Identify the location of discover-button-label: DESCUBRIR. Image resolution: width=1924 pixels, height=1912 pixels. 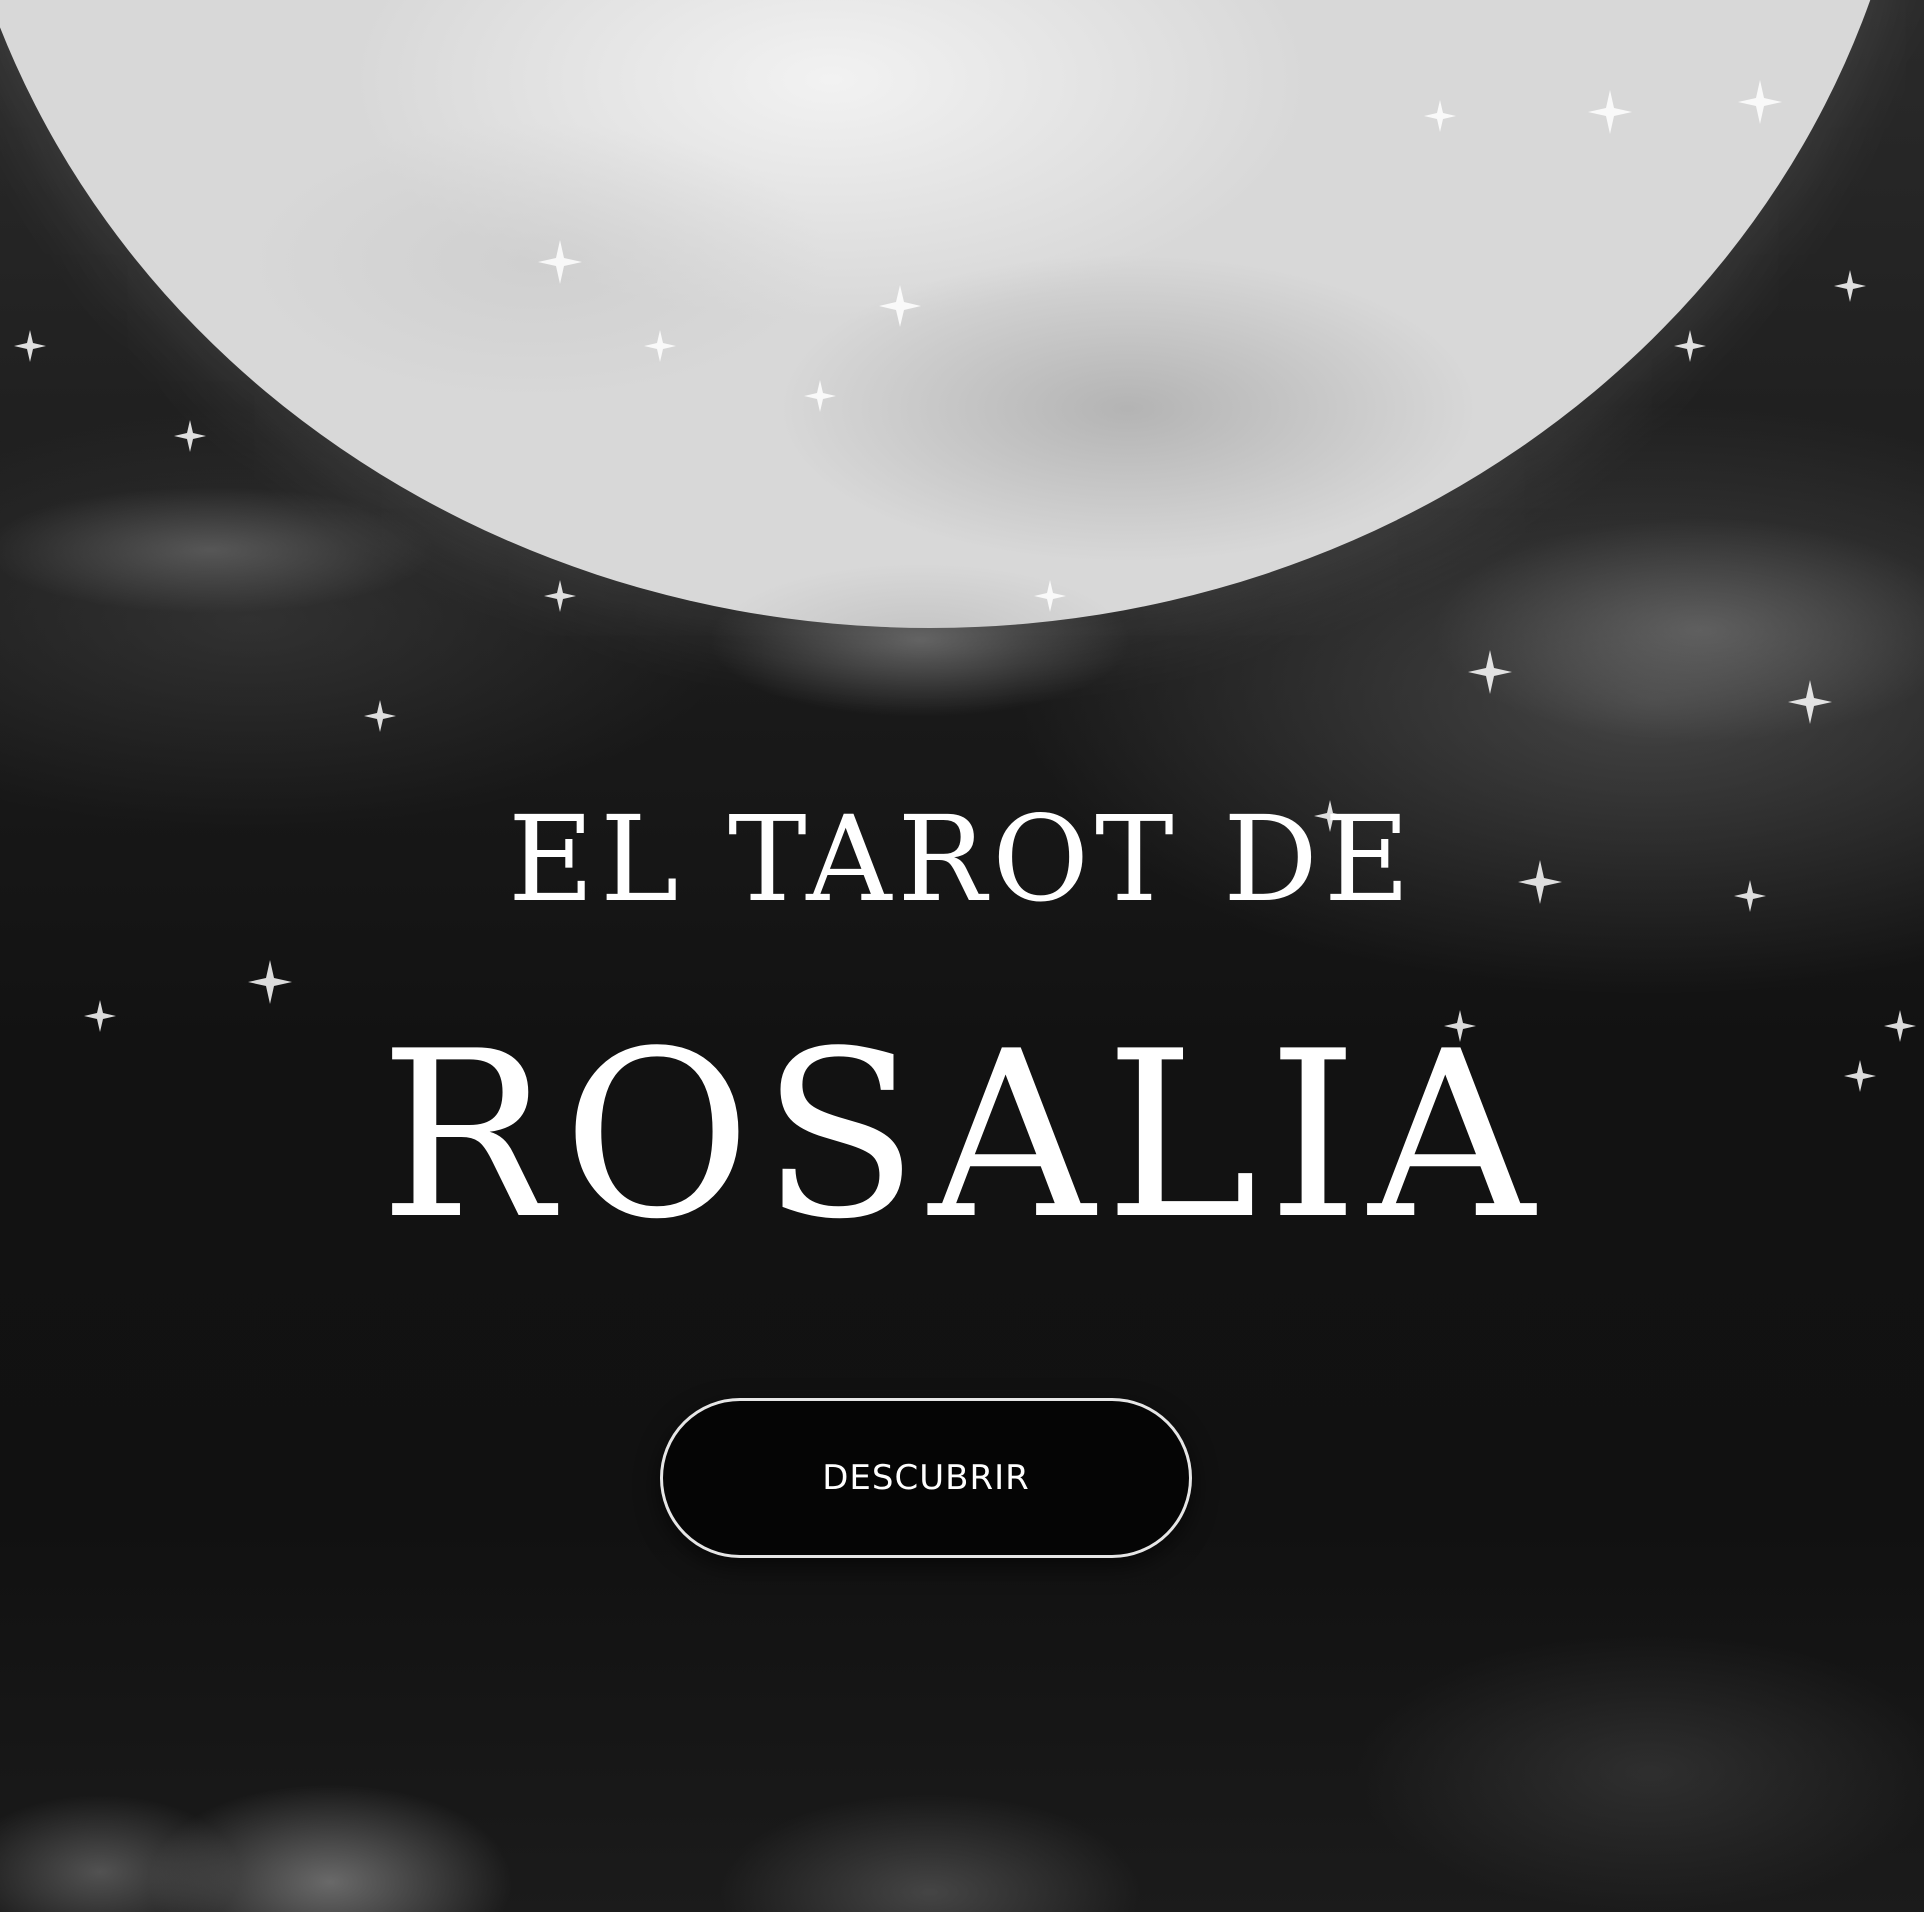
(926, 1478).